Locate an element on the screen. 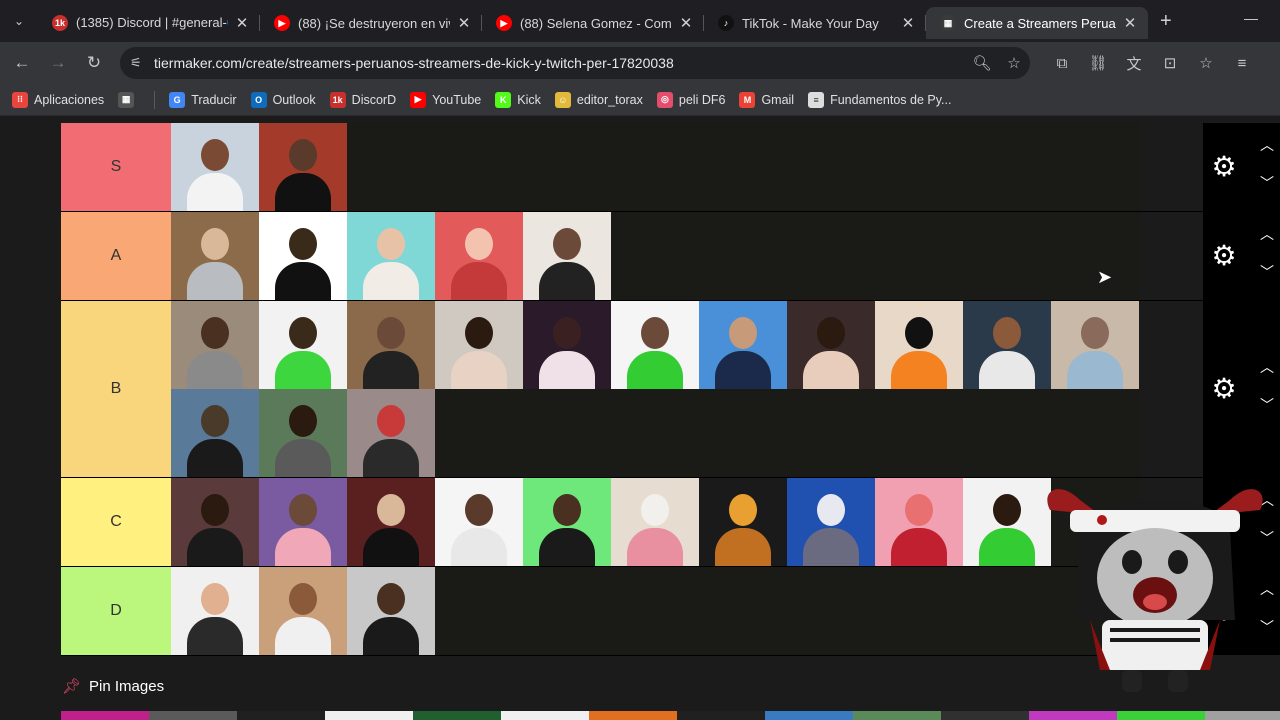 Image resolution: width=1280 pixels, height=720 pixels. forward-arrow-icon: → is located at coordinates (58, 63).